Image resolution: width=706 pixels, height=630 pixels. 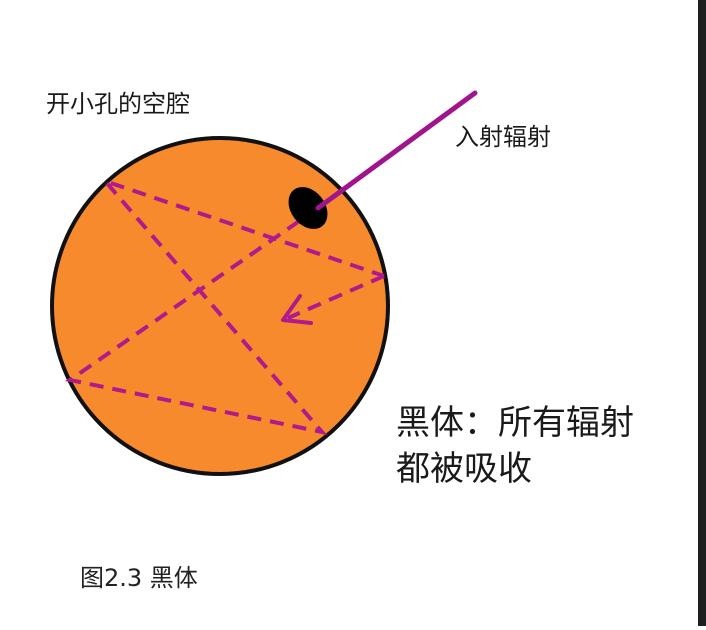 What do you see at coordinates (118, 104) in the screenshot?
I see `cavity-label: 开小孔的空腔` at bounding box center [118, 104].